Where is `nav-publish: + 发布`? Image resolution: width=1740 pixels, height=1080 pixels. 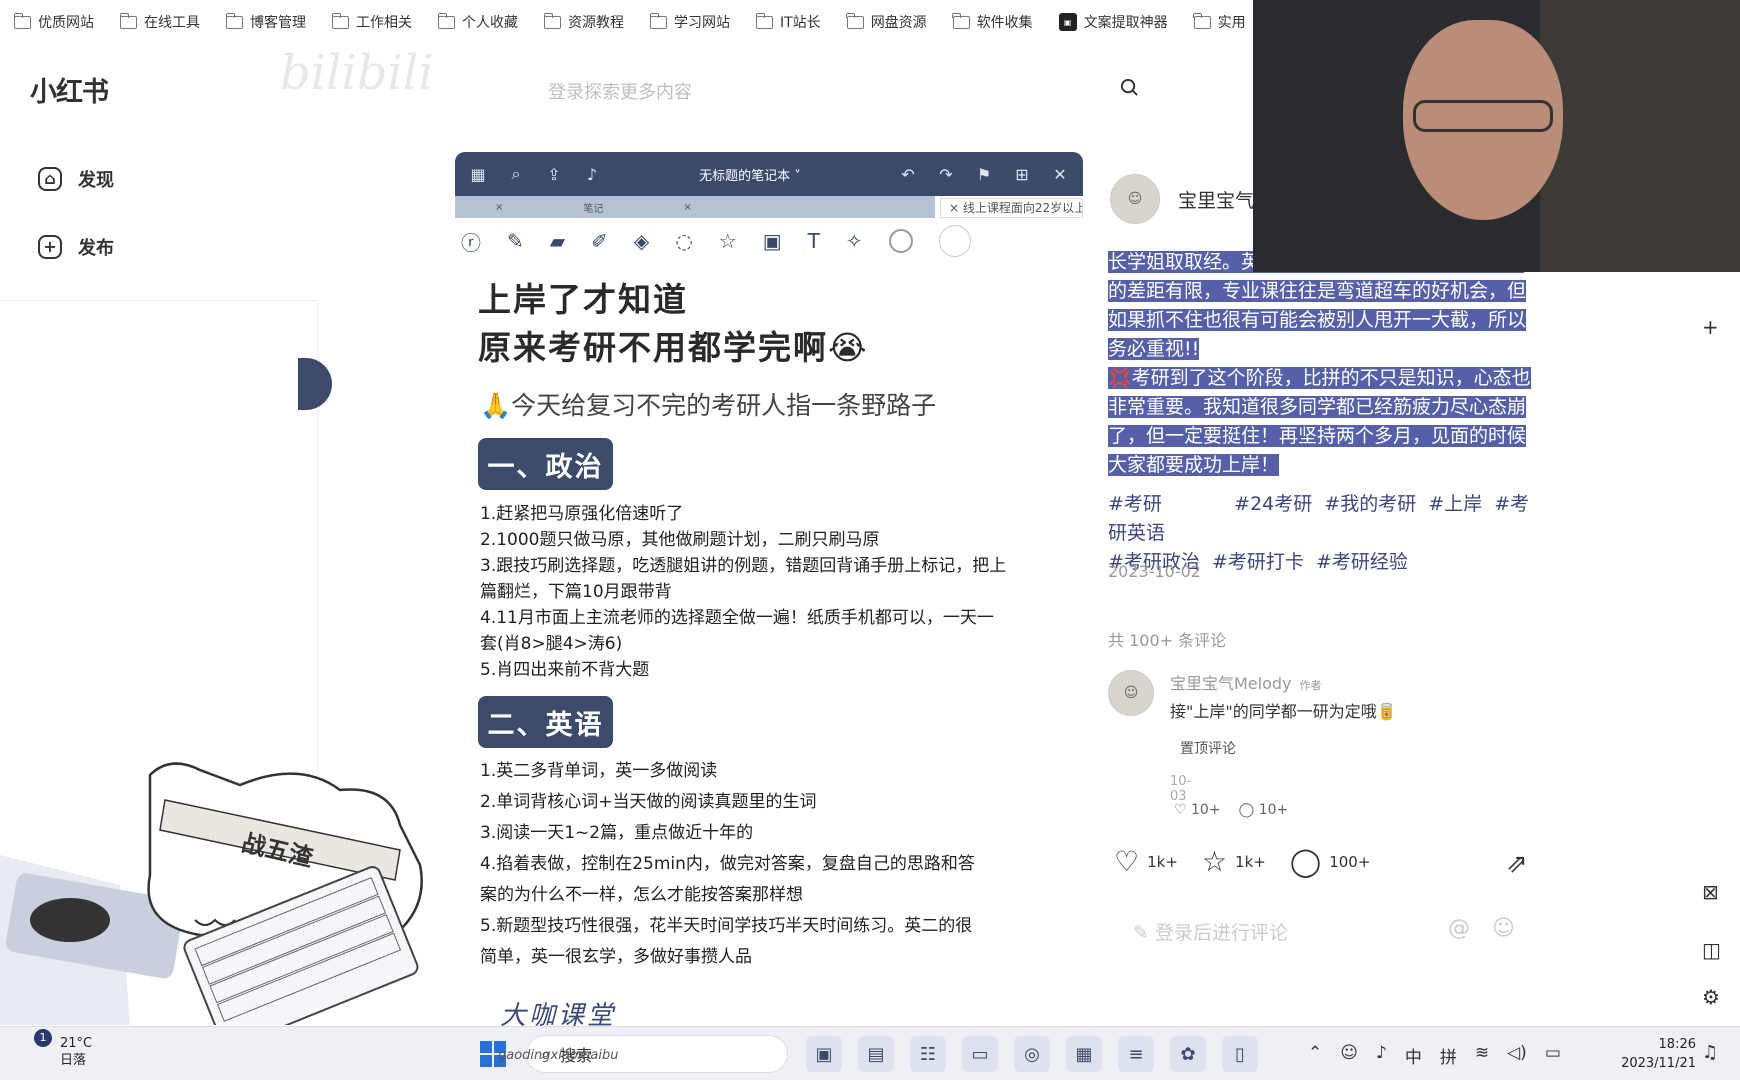
nav-publish: + 发布 is located at coordinates (76, 247).